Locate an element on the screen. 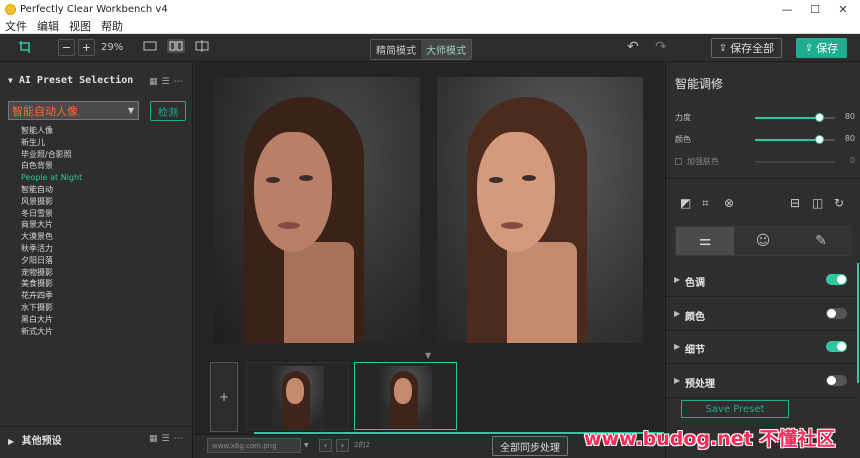  file-name-dropdown: www.x6g.com.png ▼ is located at coordinates (258, 445).